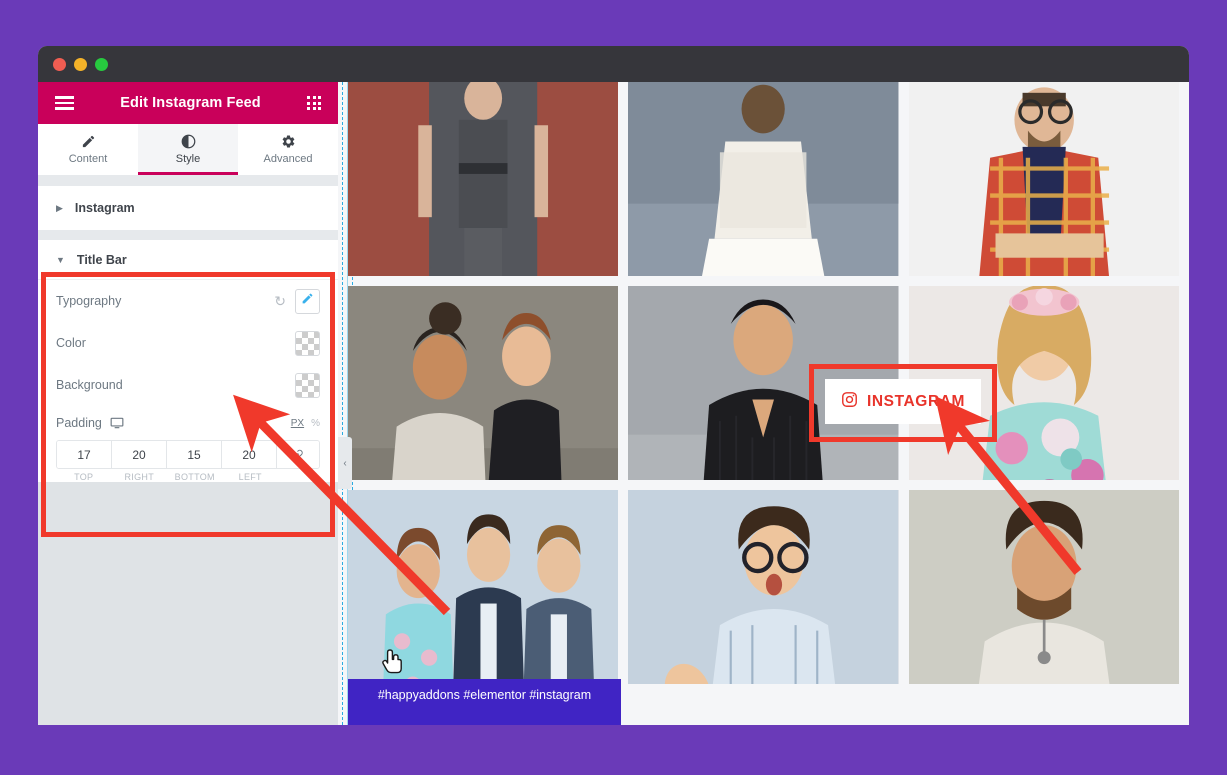 The height and width of the screenshot is (775, 1227). Describe the element at coordinates (315, 423) in the screenshot. I see `unit-percent: %` at that location.